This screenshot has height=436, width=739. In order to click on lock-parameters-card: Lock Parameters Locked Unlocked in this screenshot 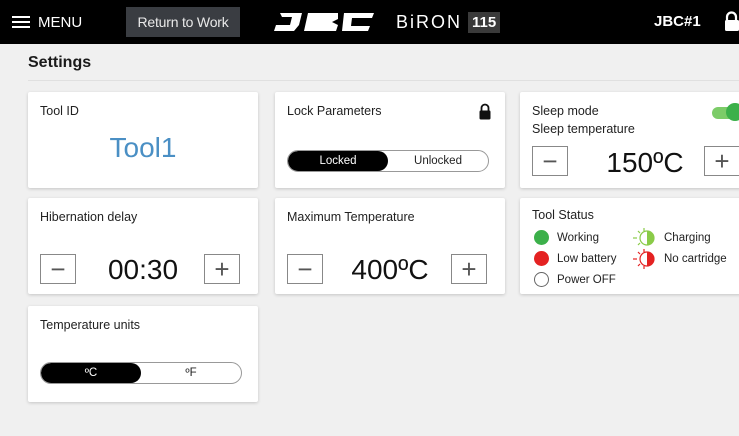, I will do `click(390, 140)`.